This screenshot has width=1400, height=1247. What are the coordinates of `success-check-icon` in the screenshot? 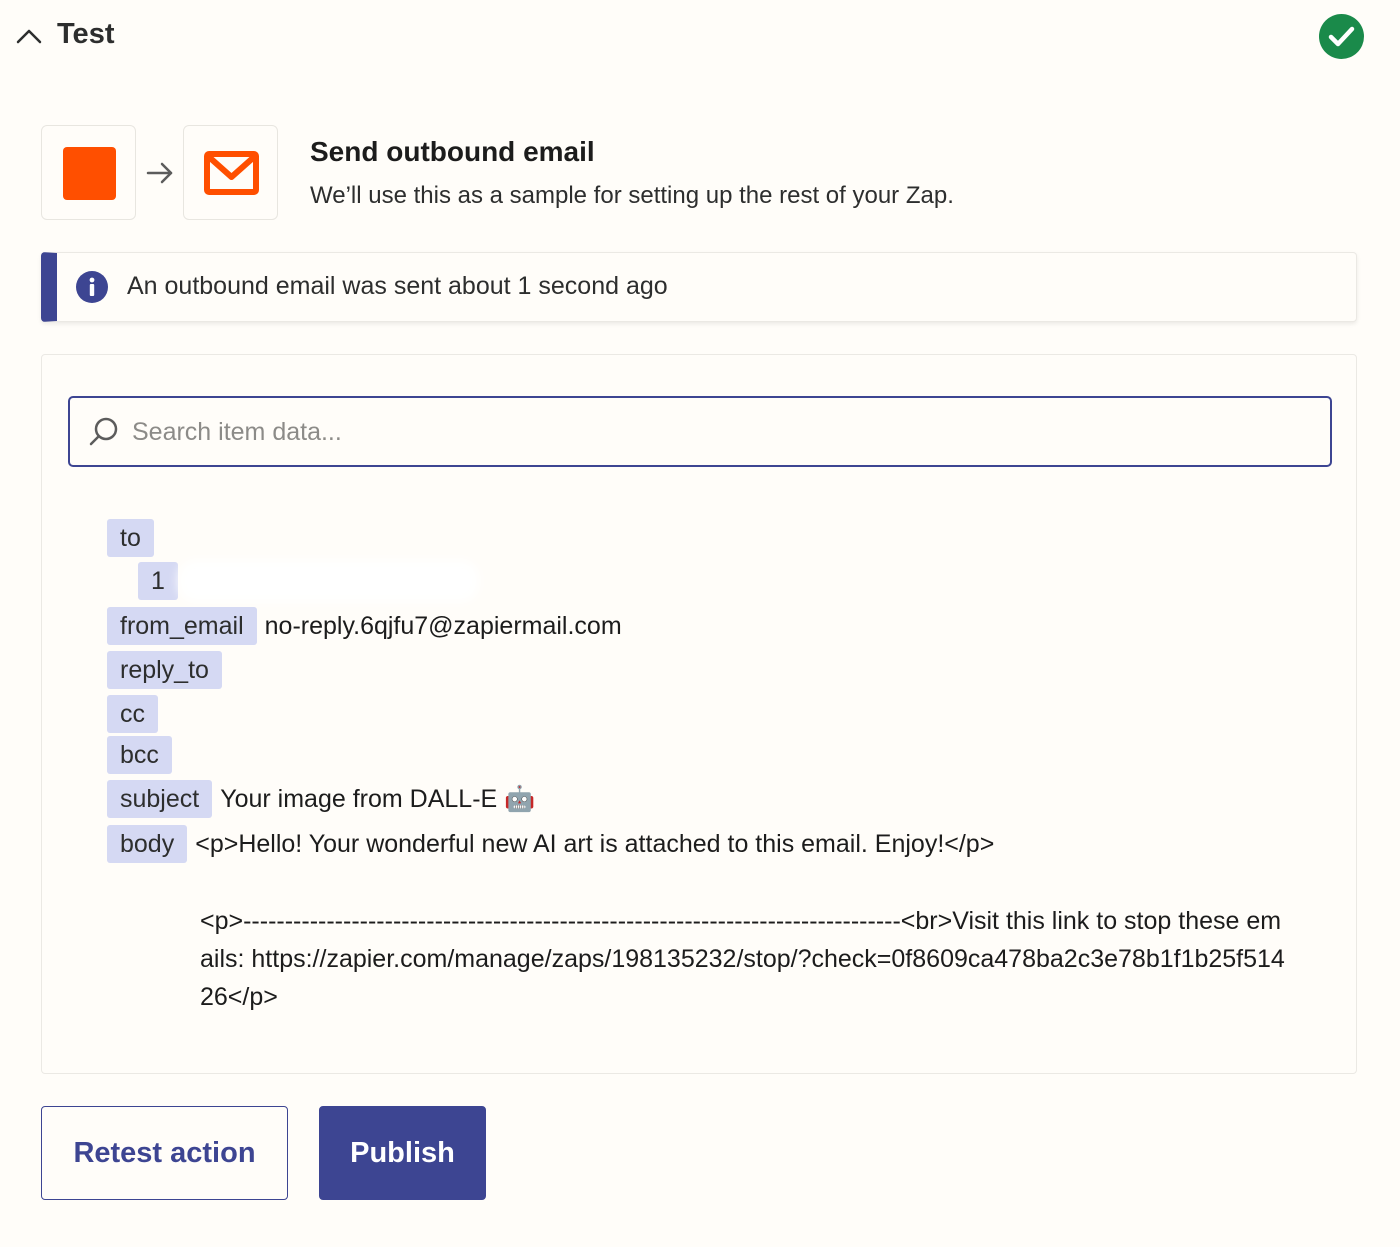 It's located at (1341, 36).